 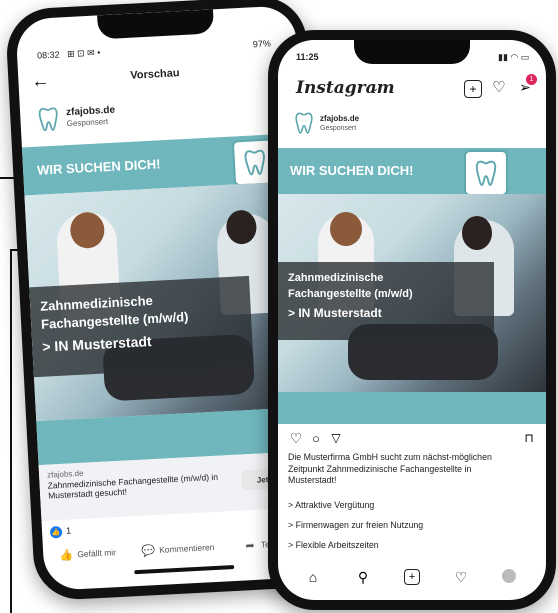 What do you see at coordinates (412, 408) in the screenshot?
I see `ad-bottom-band` at bounding box center [412, 408].